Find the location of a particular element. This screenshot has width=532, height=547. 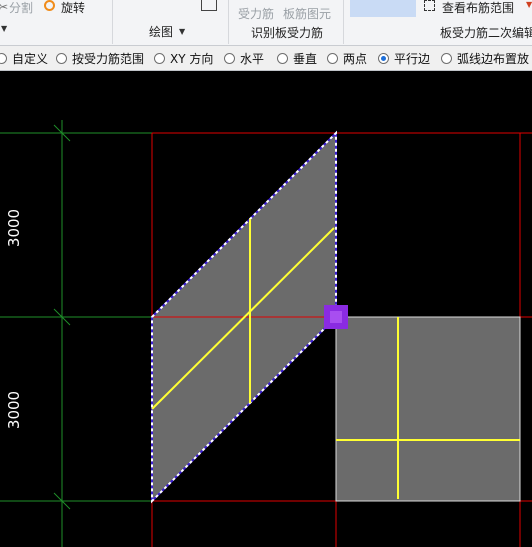

option-parallel-edge: 平行边 is located at coordinates (404, 58).